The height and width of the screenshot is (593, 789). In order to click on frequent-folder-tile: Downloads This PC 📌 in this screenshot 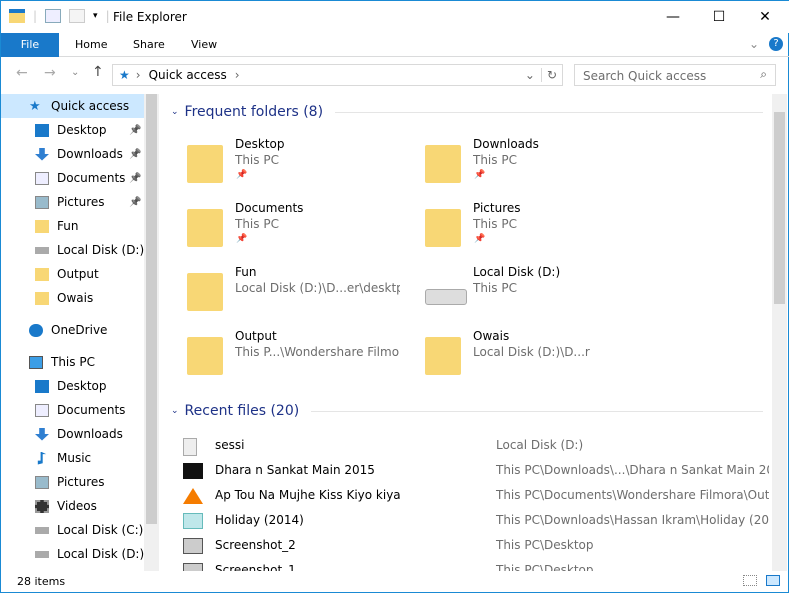, I will do `click(517, 167)`.